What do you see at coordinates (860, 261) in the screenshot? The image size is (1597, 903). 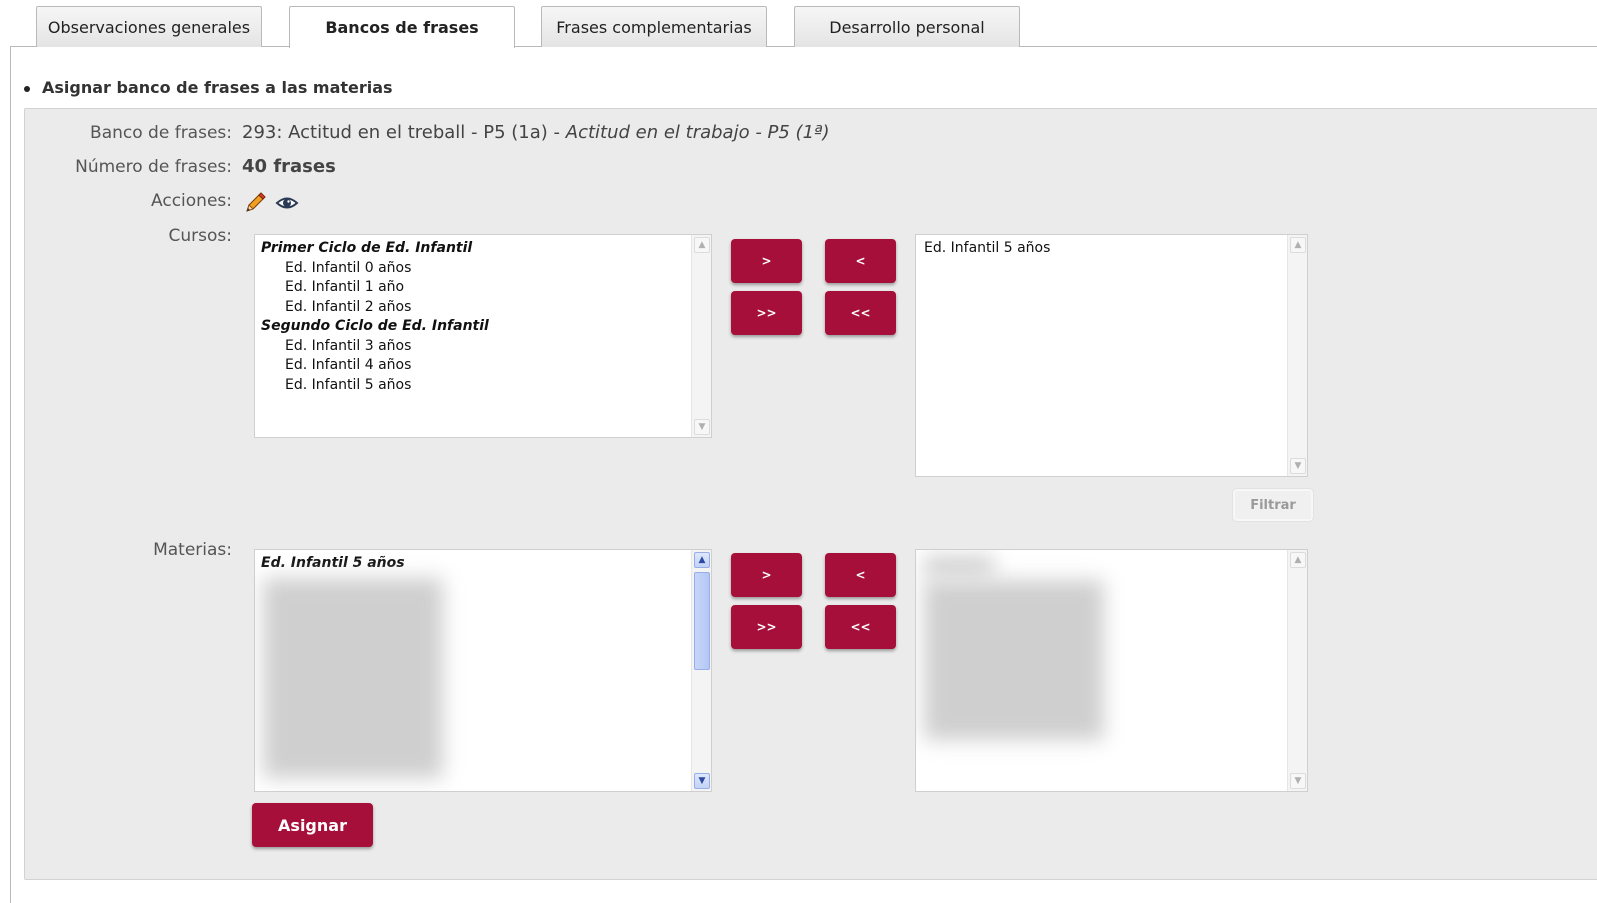 I see `remove-curso-button: <` at bounding box center [860, 261].